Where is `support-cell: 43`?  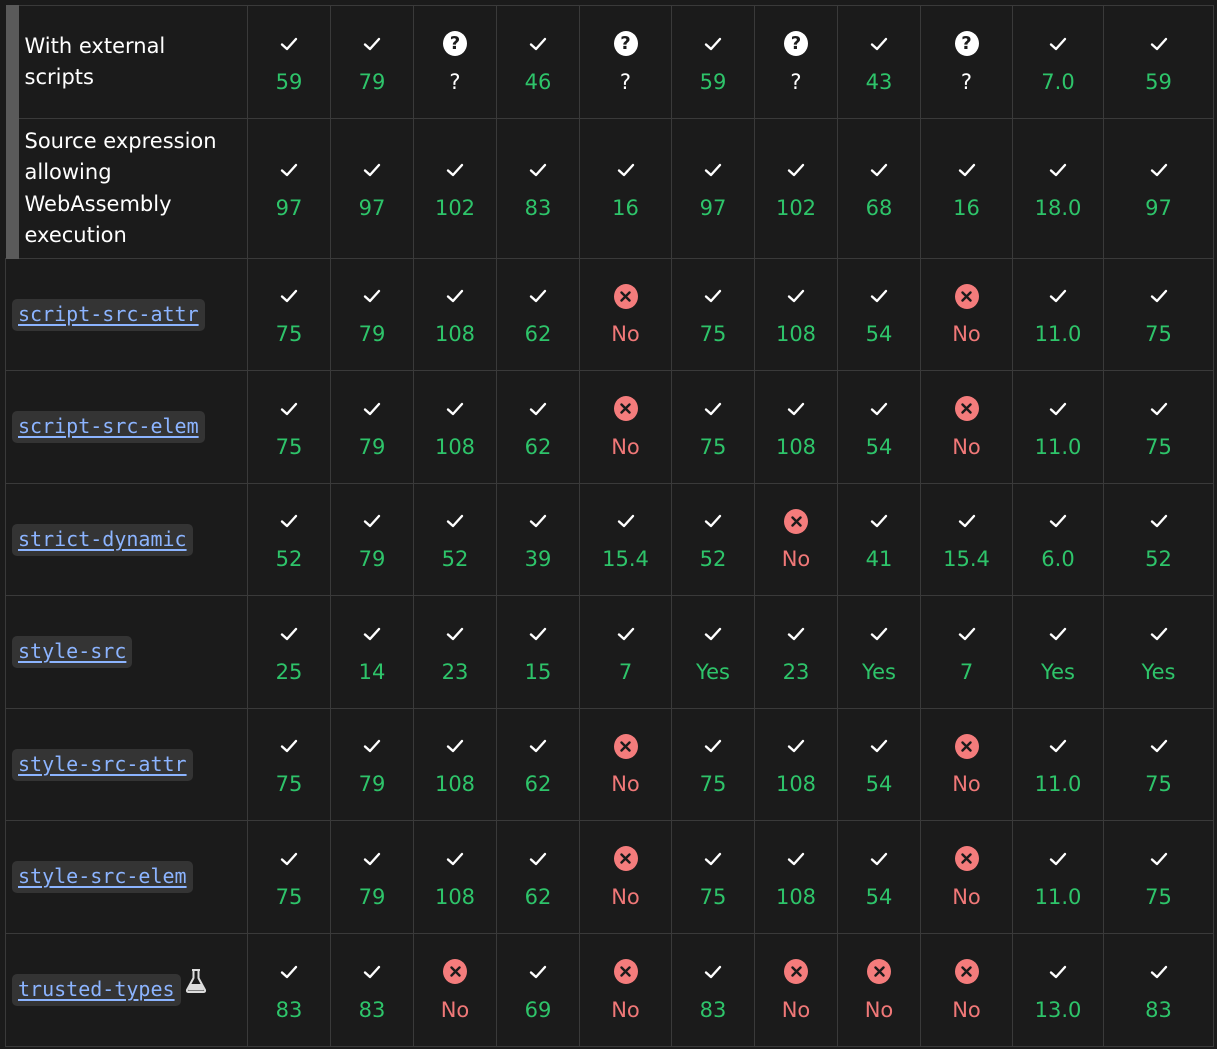 support-cell: 43 is located at coordinates (879, 62).